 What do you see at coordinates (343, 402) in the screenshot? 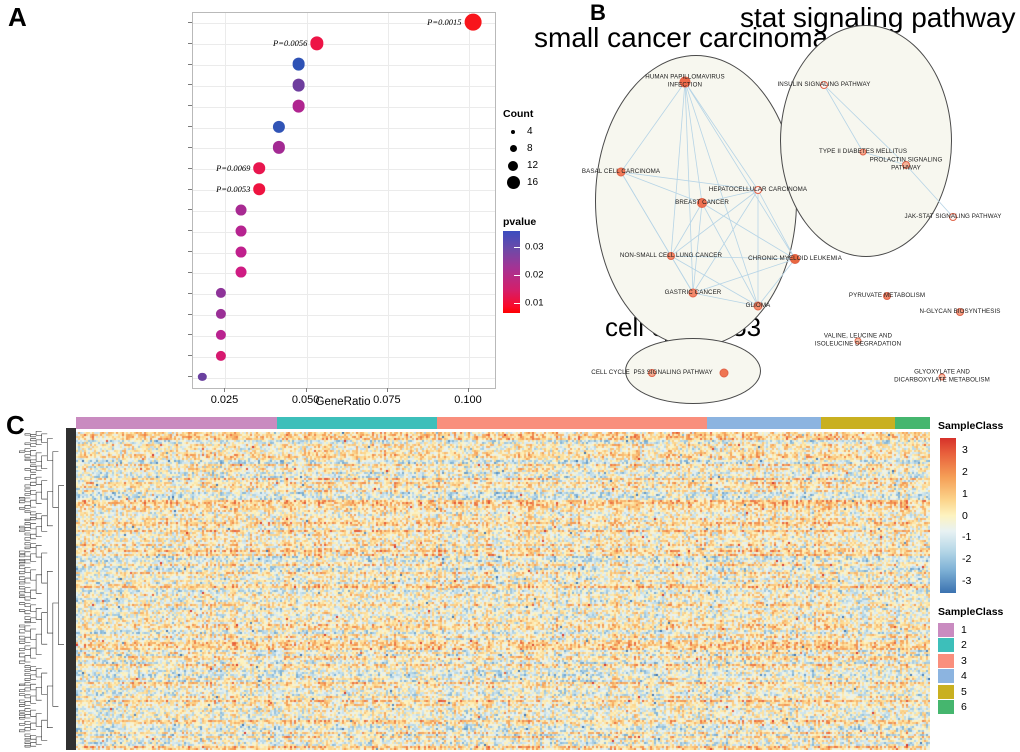
I see `dotplot-x-axis-title: GeneRatio` at bounding box center [343, 402].